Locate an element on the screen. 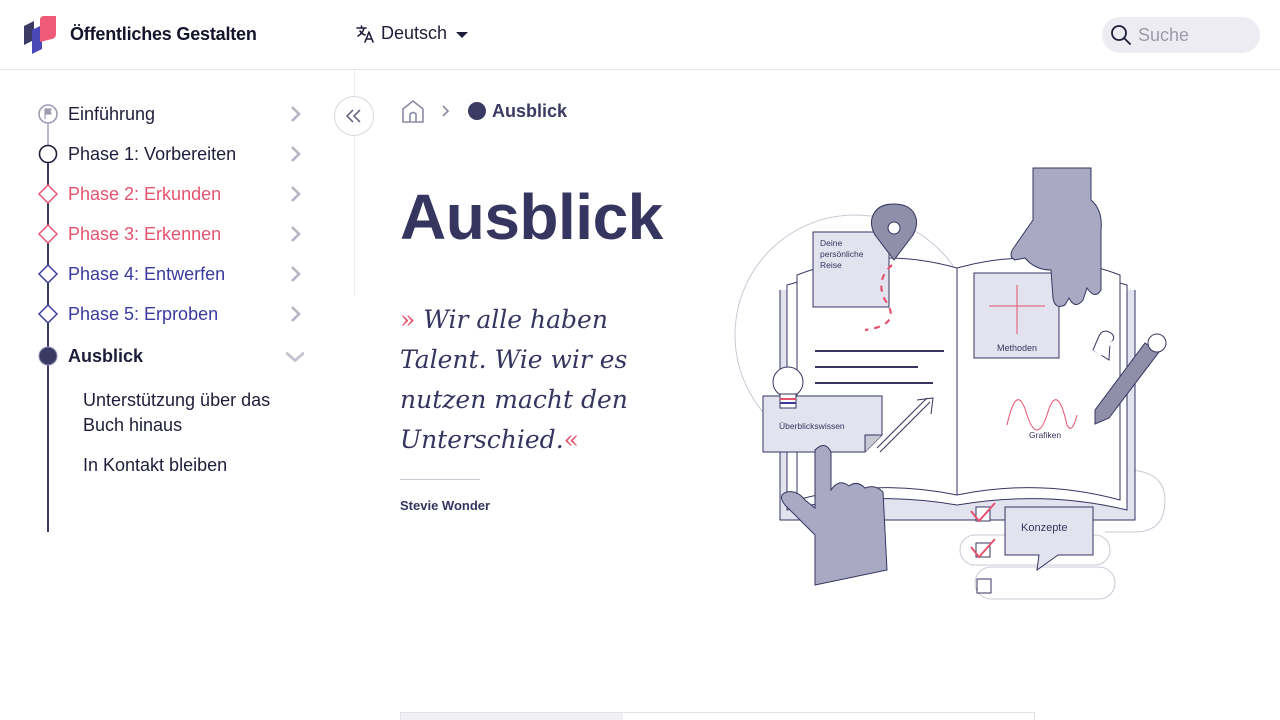 This screenshot has height=720, width=1280. sidebar-item-phase-2: Phase 2: Erkunden is located at coordinates (160, 194).